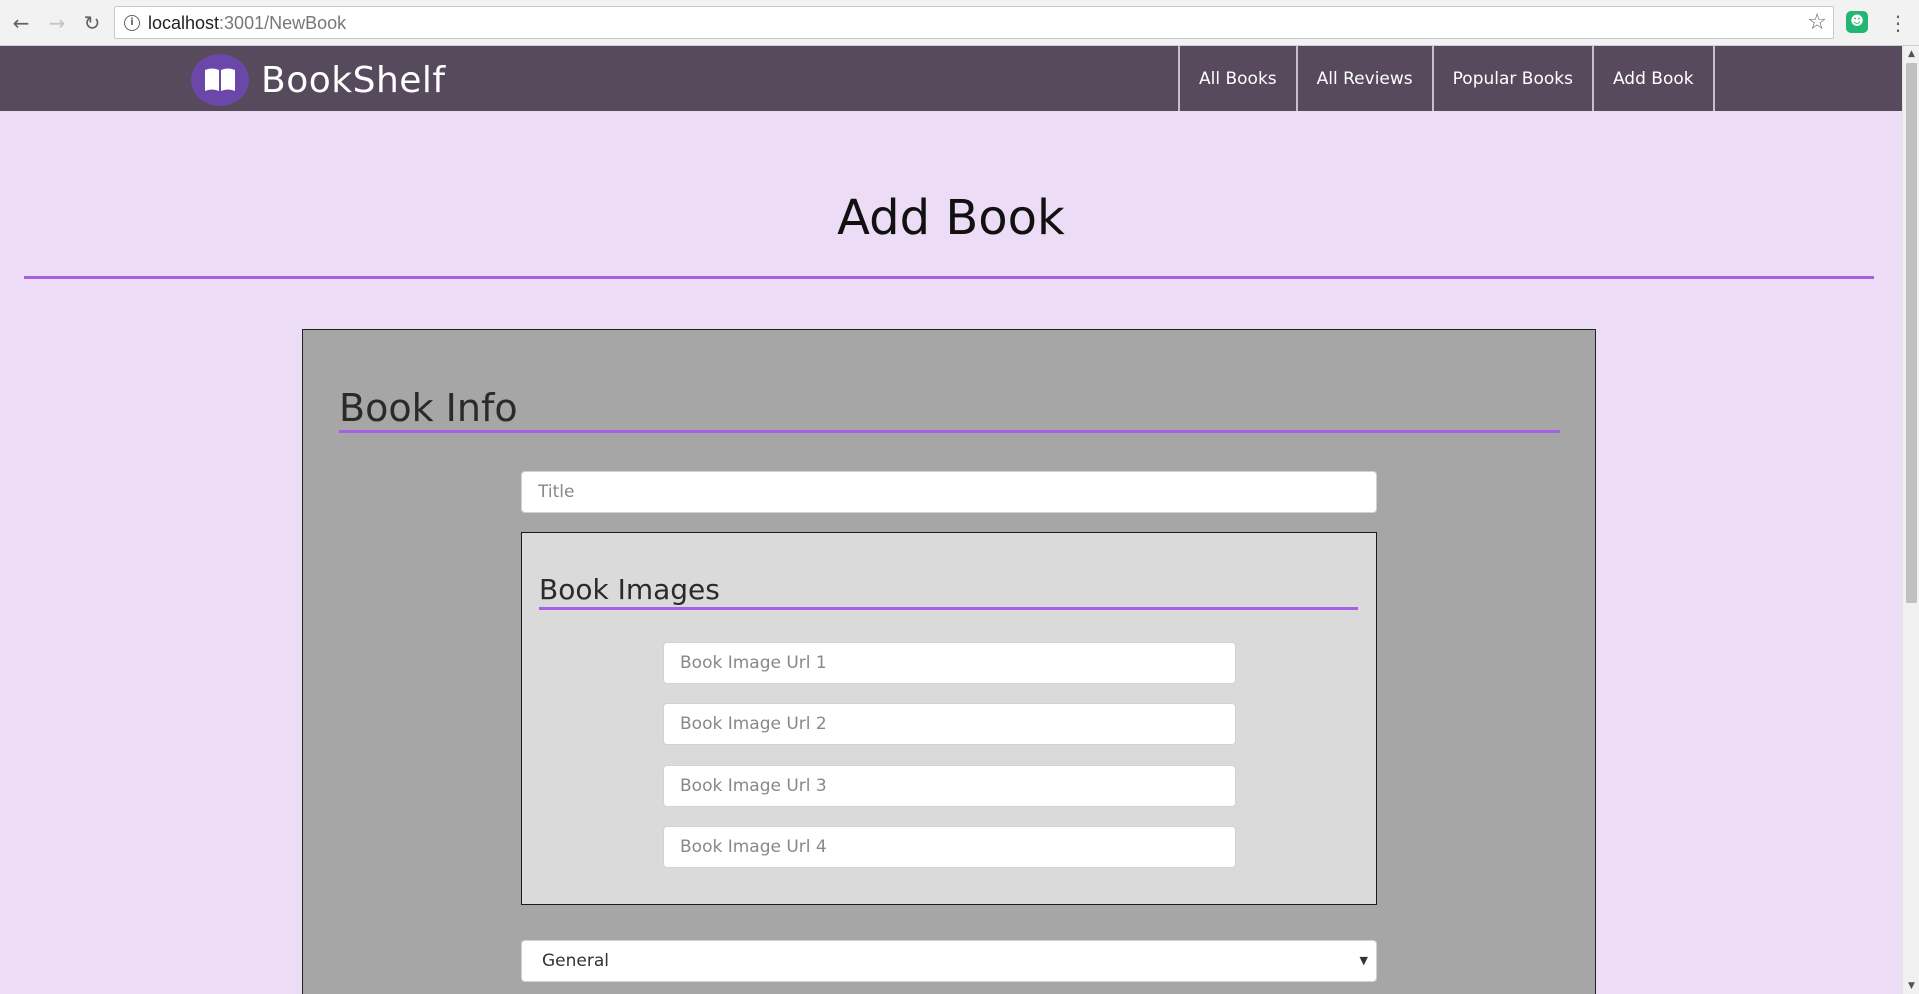  What do you see at coordinates (949, 847) in the screenshot?
I see `book-image-url-4-input` at bounding box center [949, 847].